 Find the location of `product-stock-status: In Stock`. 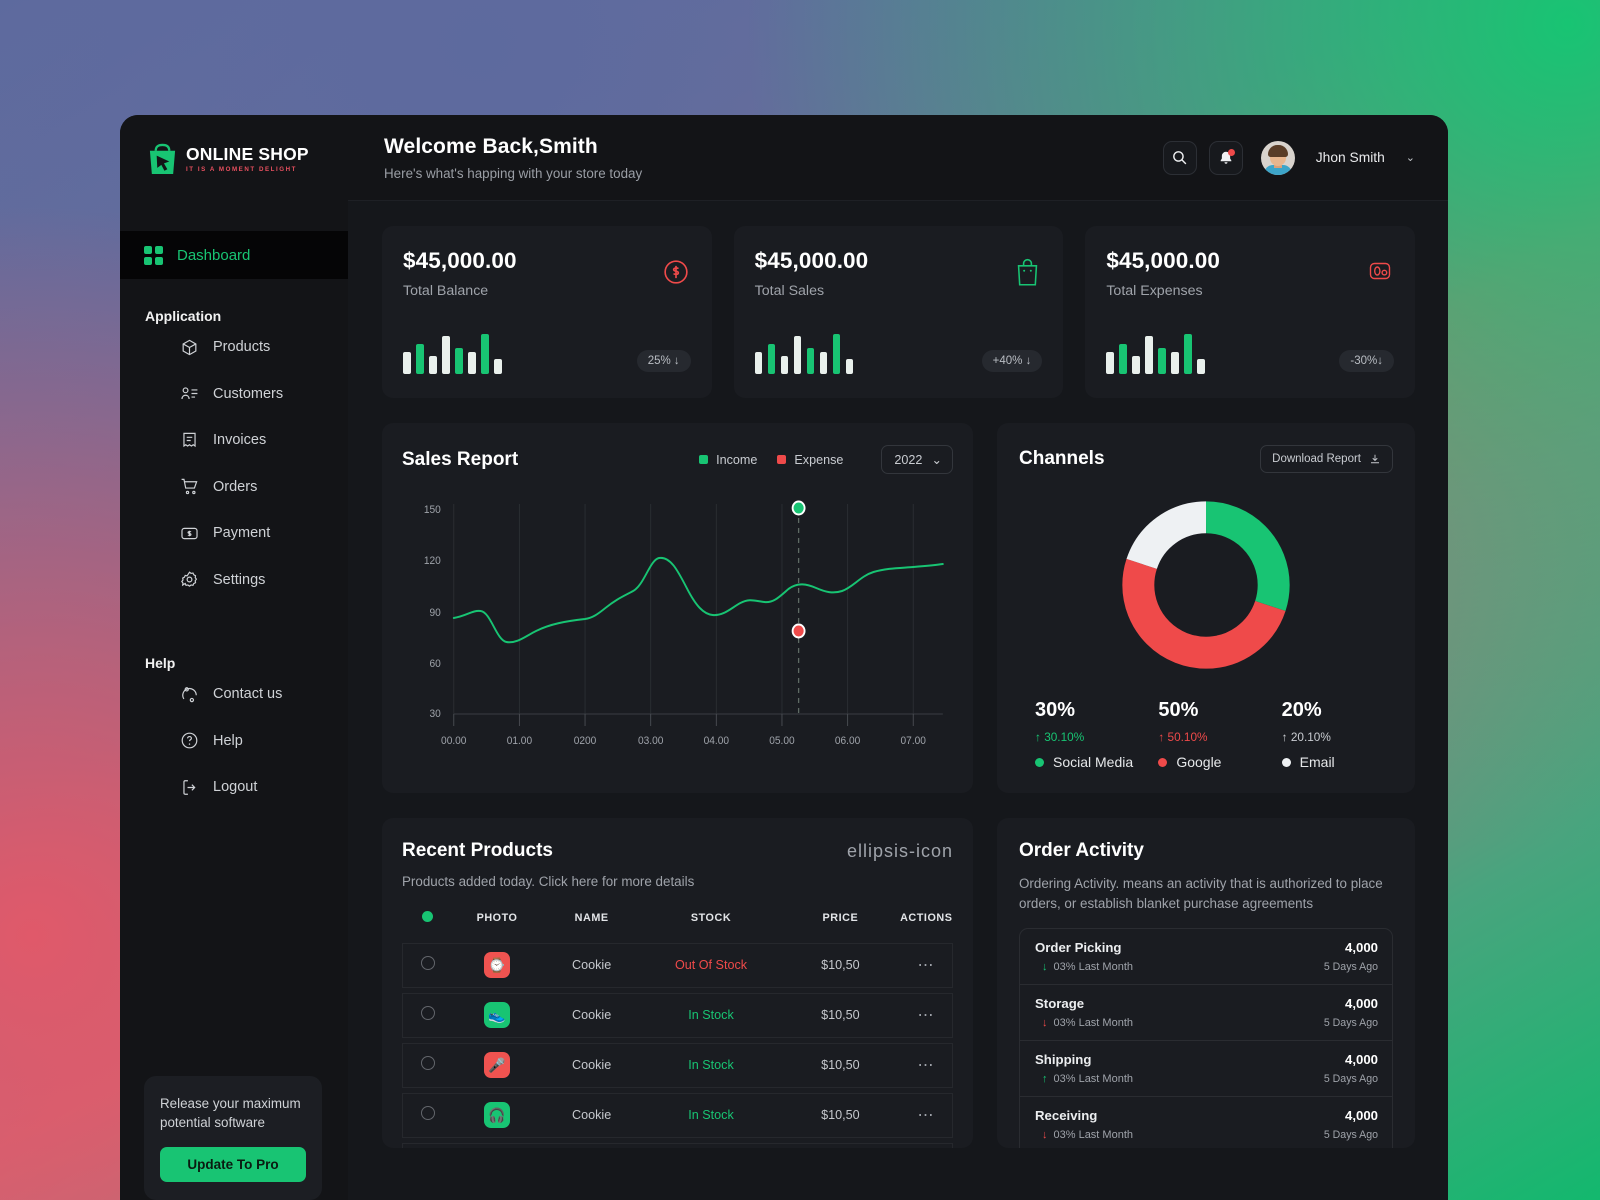

product-stock-status: In Stock is located at coordinates (711, 1145).